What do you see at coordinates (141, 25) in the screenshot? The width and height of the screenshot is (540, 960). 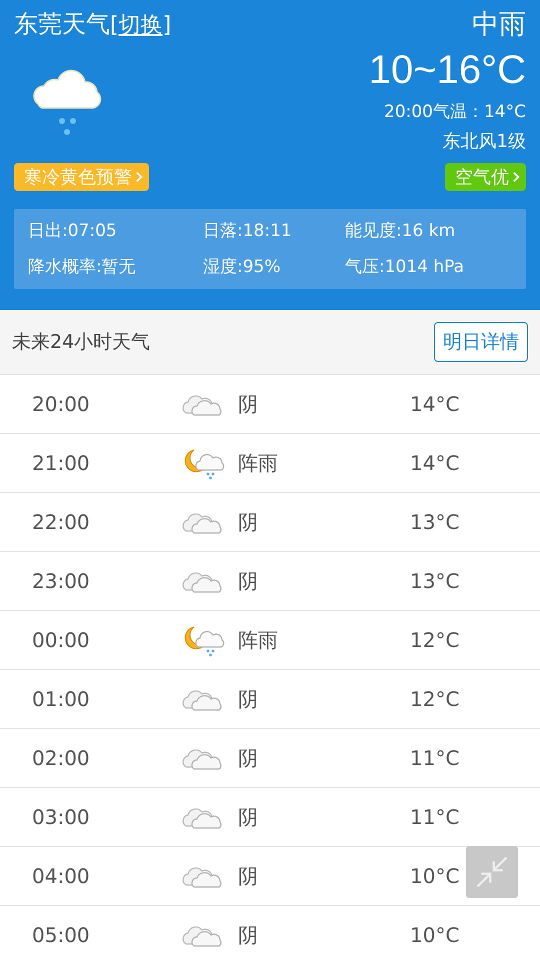 I see `switch-city-link: [切换]` at bounding box center [141, 25].